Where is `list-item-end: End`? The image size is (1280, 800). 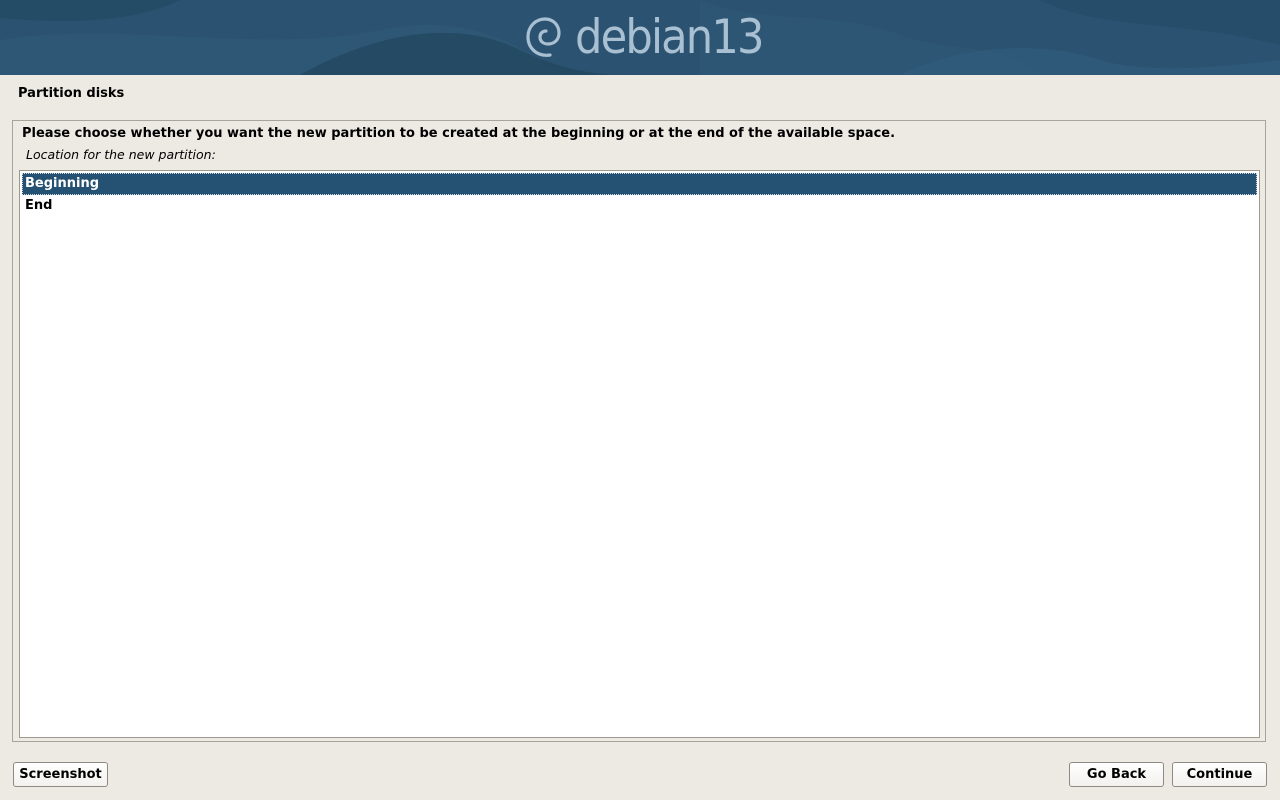 list-item-end: End is located at coordinates (639, 206).